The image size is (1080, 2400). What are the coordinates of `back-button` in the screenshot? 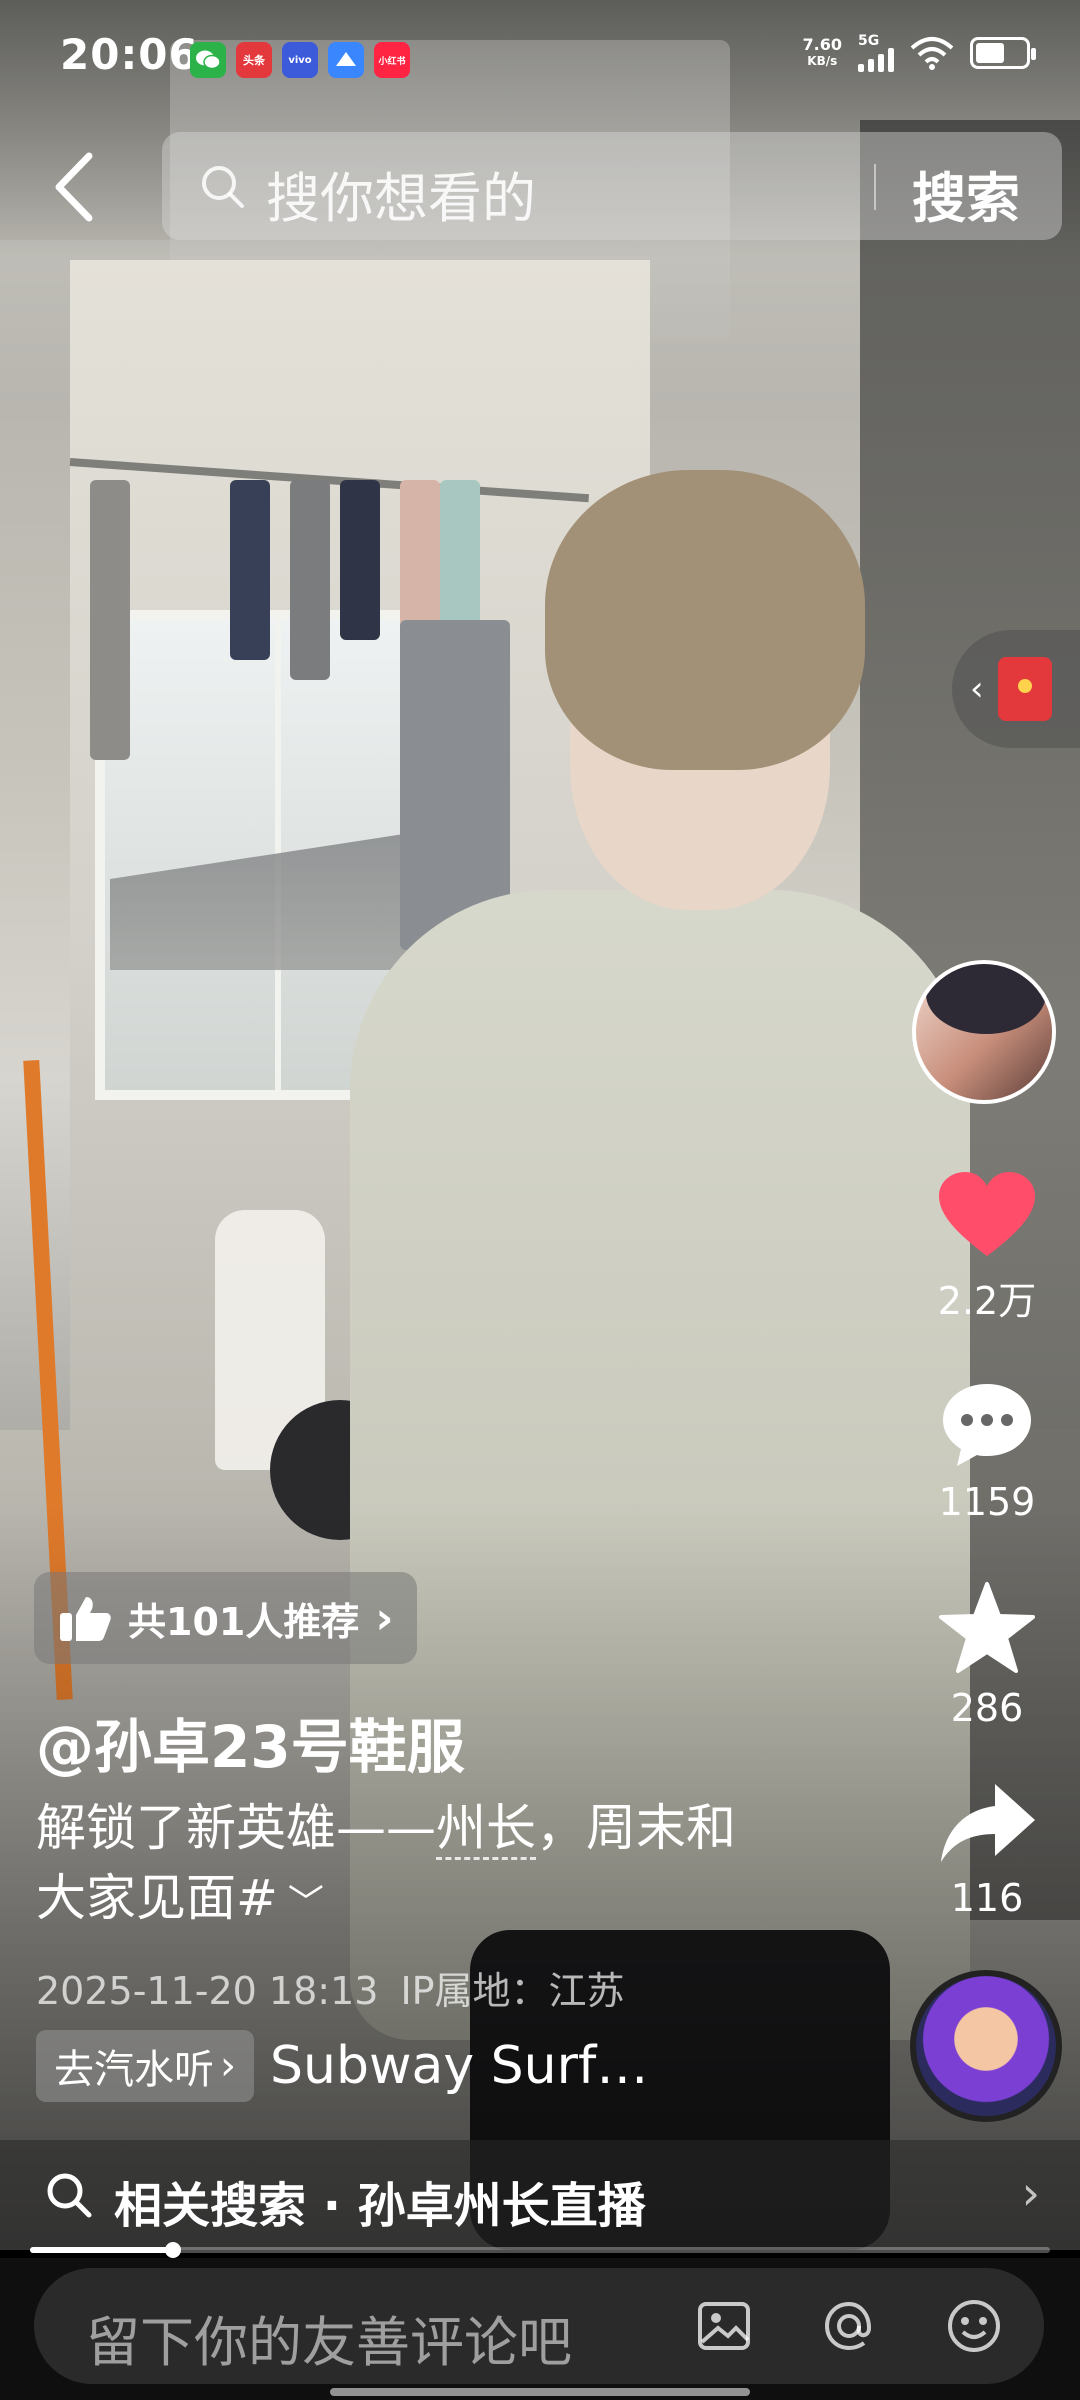 It's located at (73, 187).